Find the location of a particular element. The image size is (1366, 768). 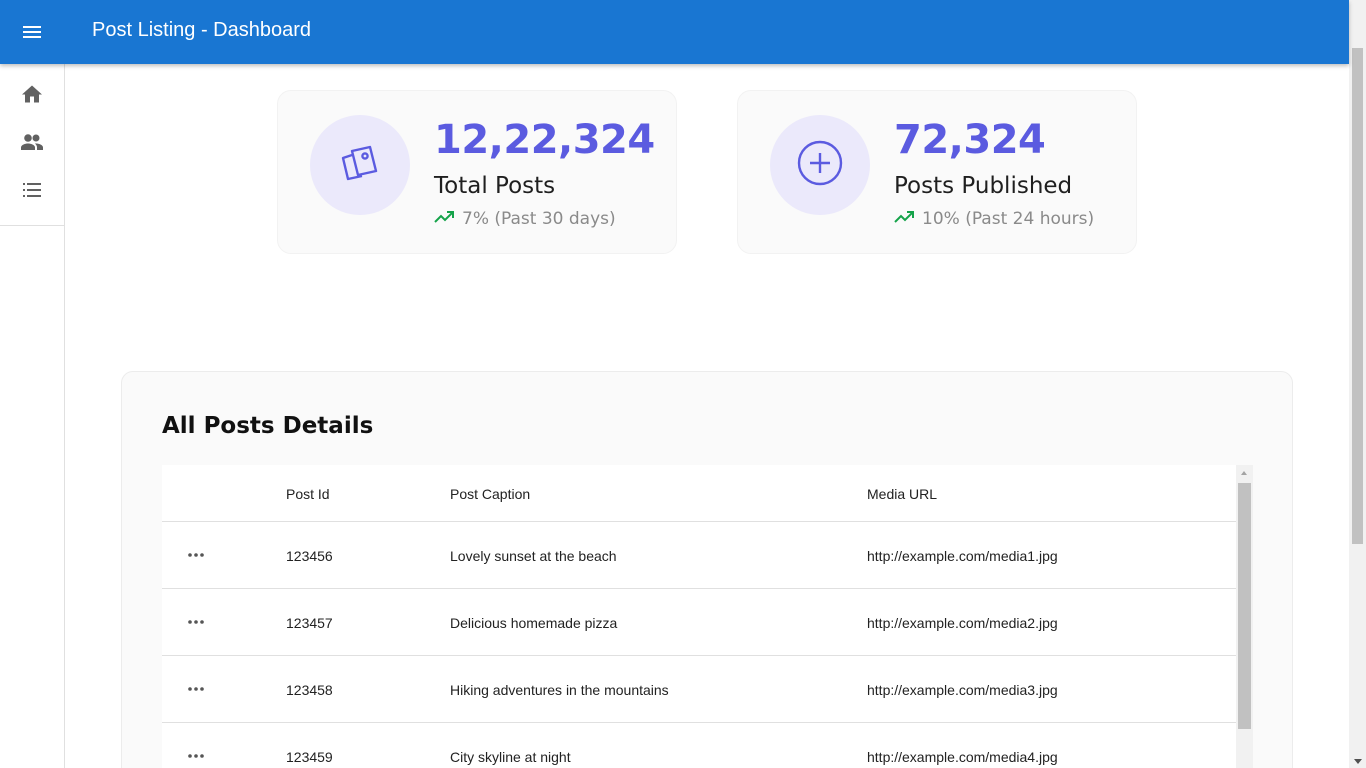

table-scrollbar is located at coordinates (1244, 616).